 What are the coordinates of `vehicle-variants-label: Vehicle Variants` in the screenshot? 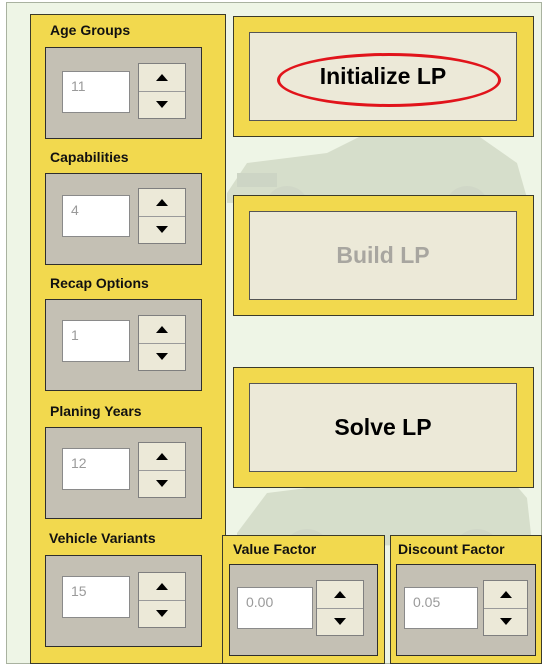 It's located at (102, 538).